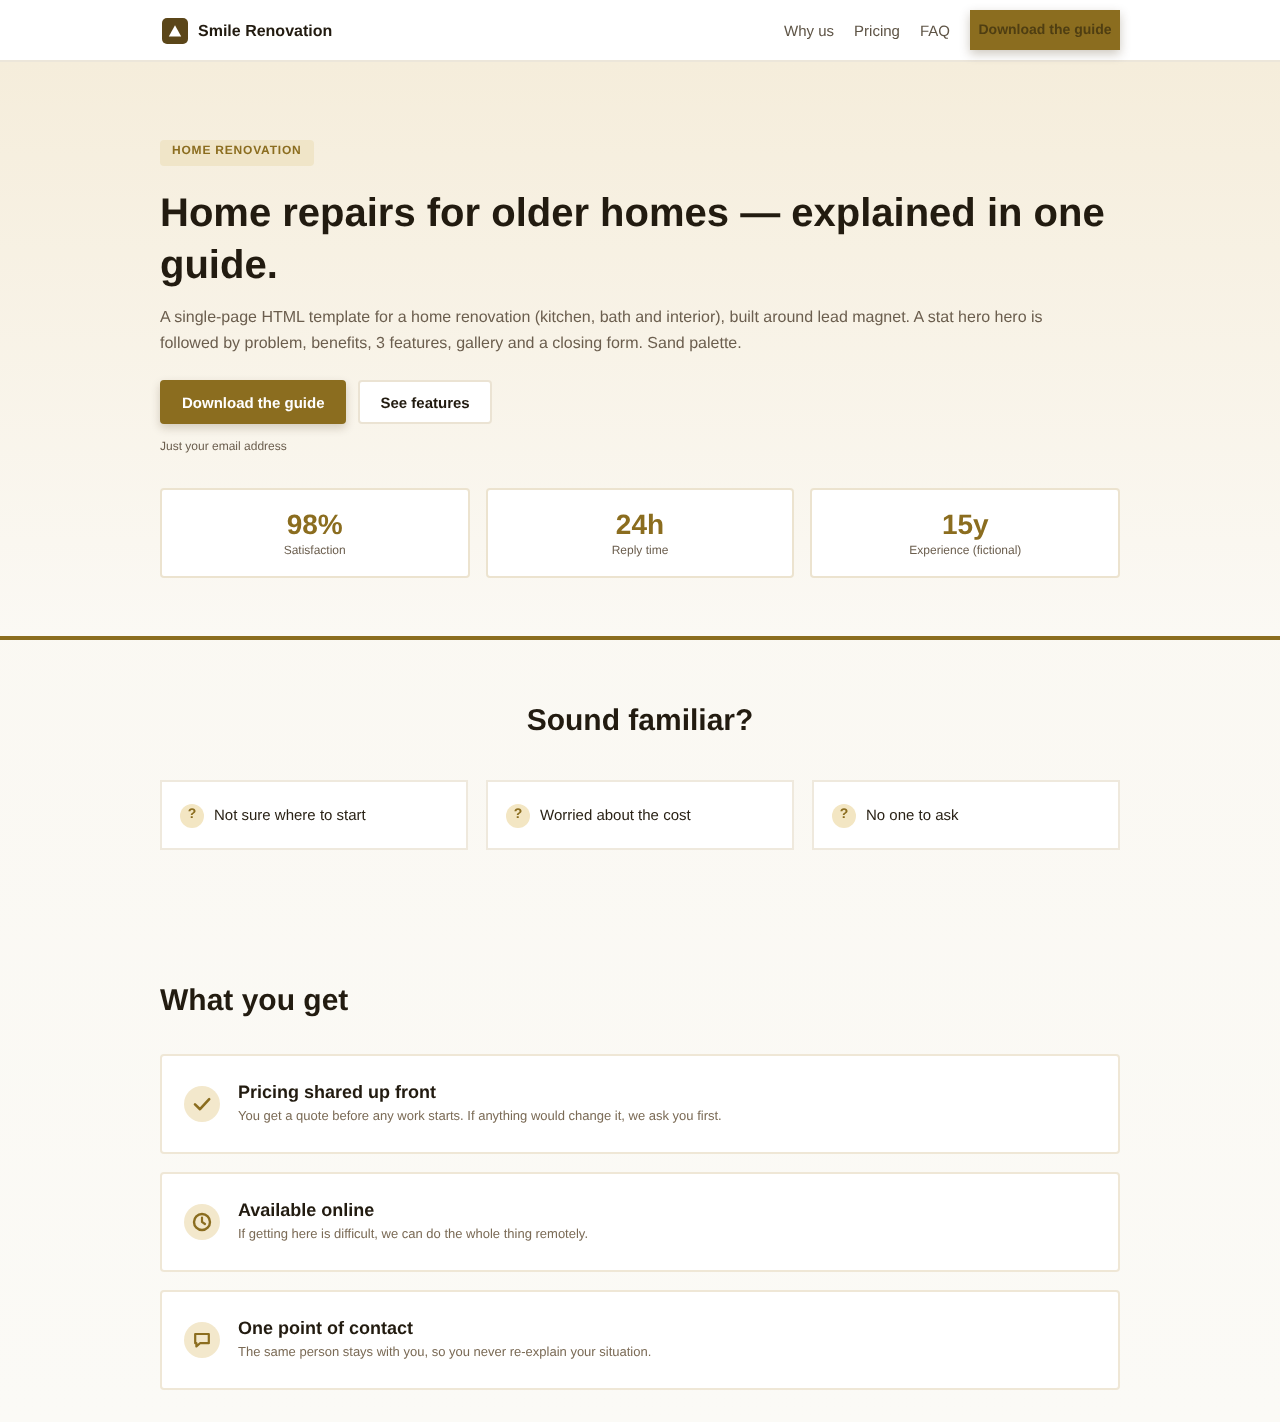  What do you see at coordinates (326, 1329) in the screenshot?
I see `benefit-title: One point of contact` at bounding box center [326, 1329].